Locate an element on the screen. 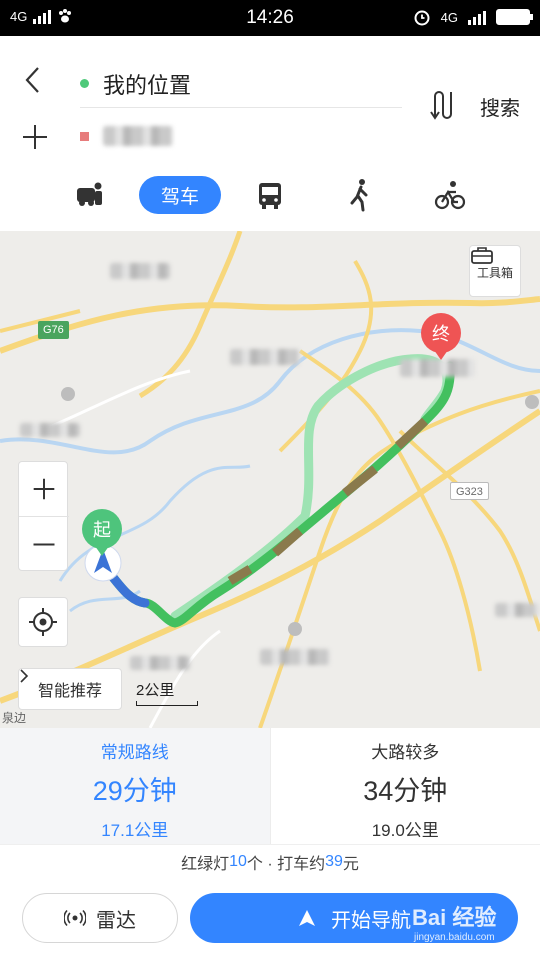 The height and width of the screenshot is (960, 540). transport-modes: 驾车 is located at coordinates (270, 198).